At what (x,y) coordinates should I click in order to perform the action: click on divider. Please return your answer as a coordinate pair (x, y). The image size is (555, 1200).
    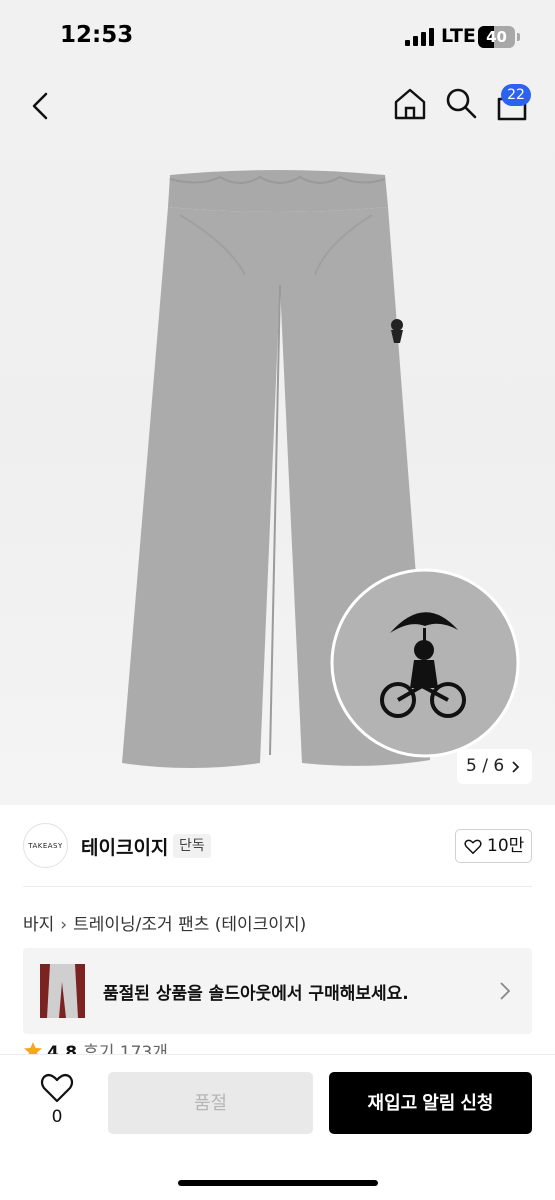
    Looking at the image, I should click on (277, 886).